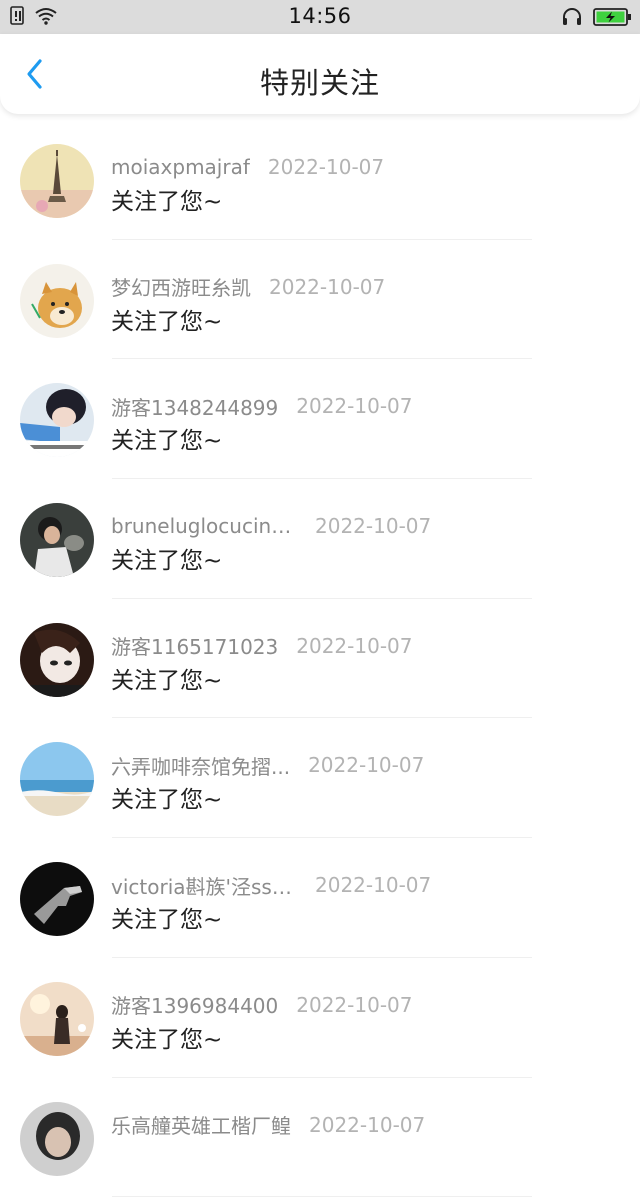  What do you see at coordinates (613, 19) in the screenshot?
I see `battery-charging-icon` at bounding box center [613, 19].